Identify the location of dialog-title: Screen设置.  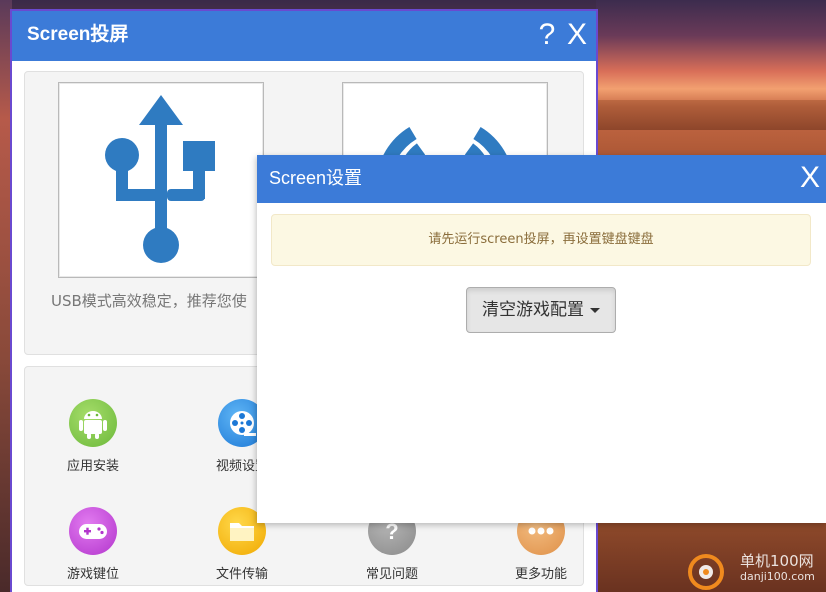
(316, 178).